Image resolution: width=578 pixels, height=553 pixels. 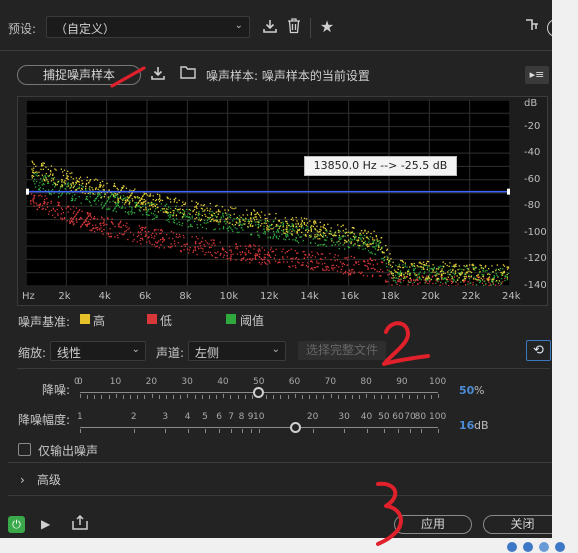 What do you see at coordinates (270, 28) in the screenshot?
I see `download-preset-icon` at bounding box center [270, 28].